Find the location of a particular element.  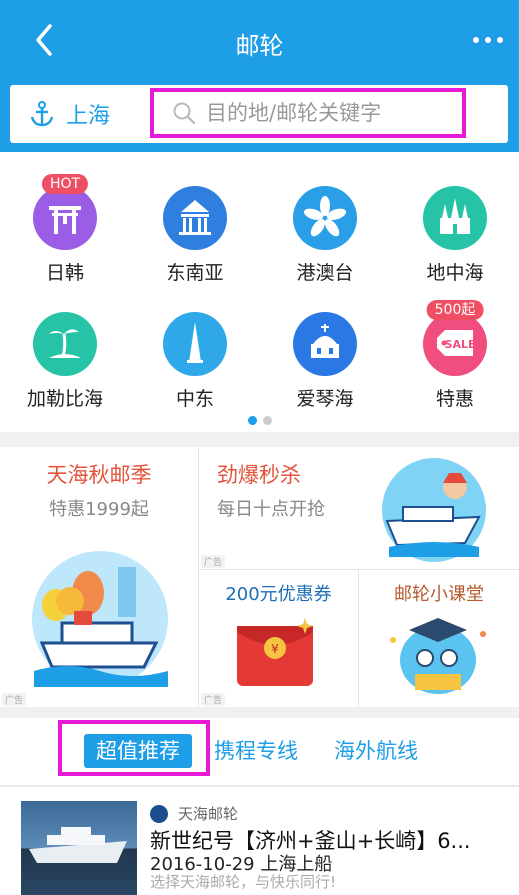

promo-title: 200元优惠券 is located at coordinates (278, 594).